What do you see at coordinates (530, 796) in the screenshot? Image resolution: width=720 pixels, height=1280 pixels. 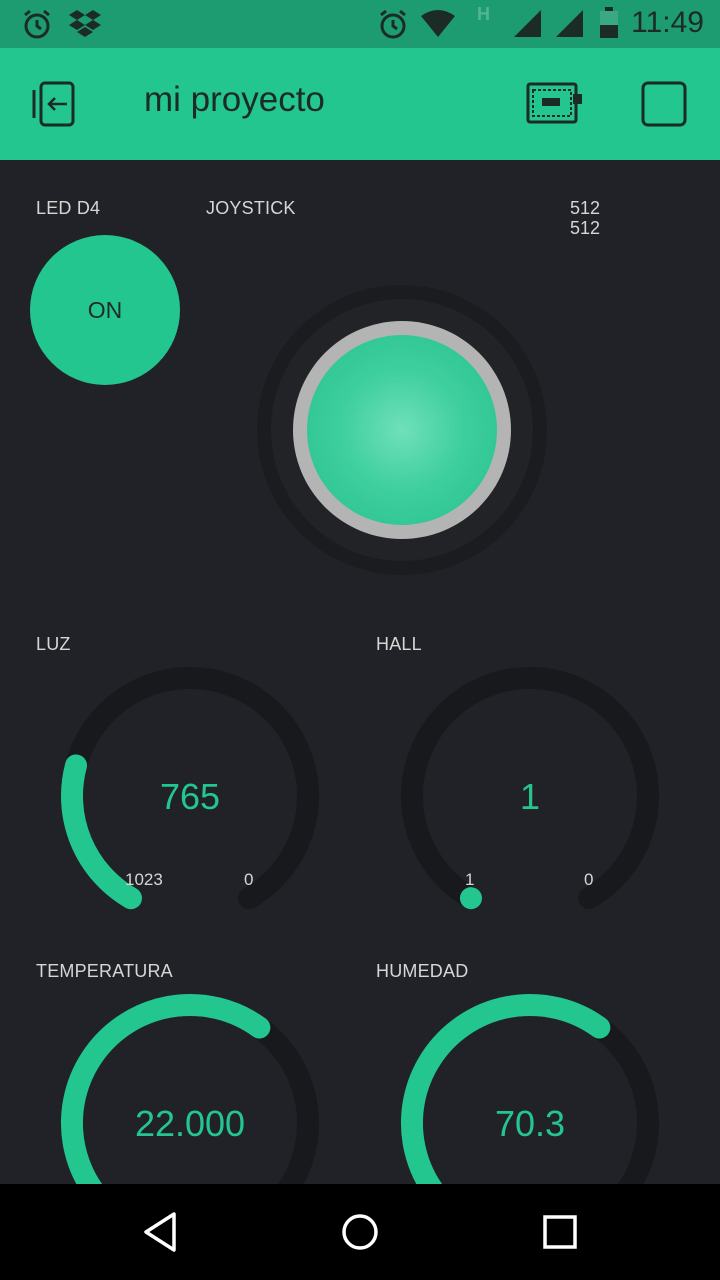 I see `hall-value: 1` at bounding box center [530, 796].